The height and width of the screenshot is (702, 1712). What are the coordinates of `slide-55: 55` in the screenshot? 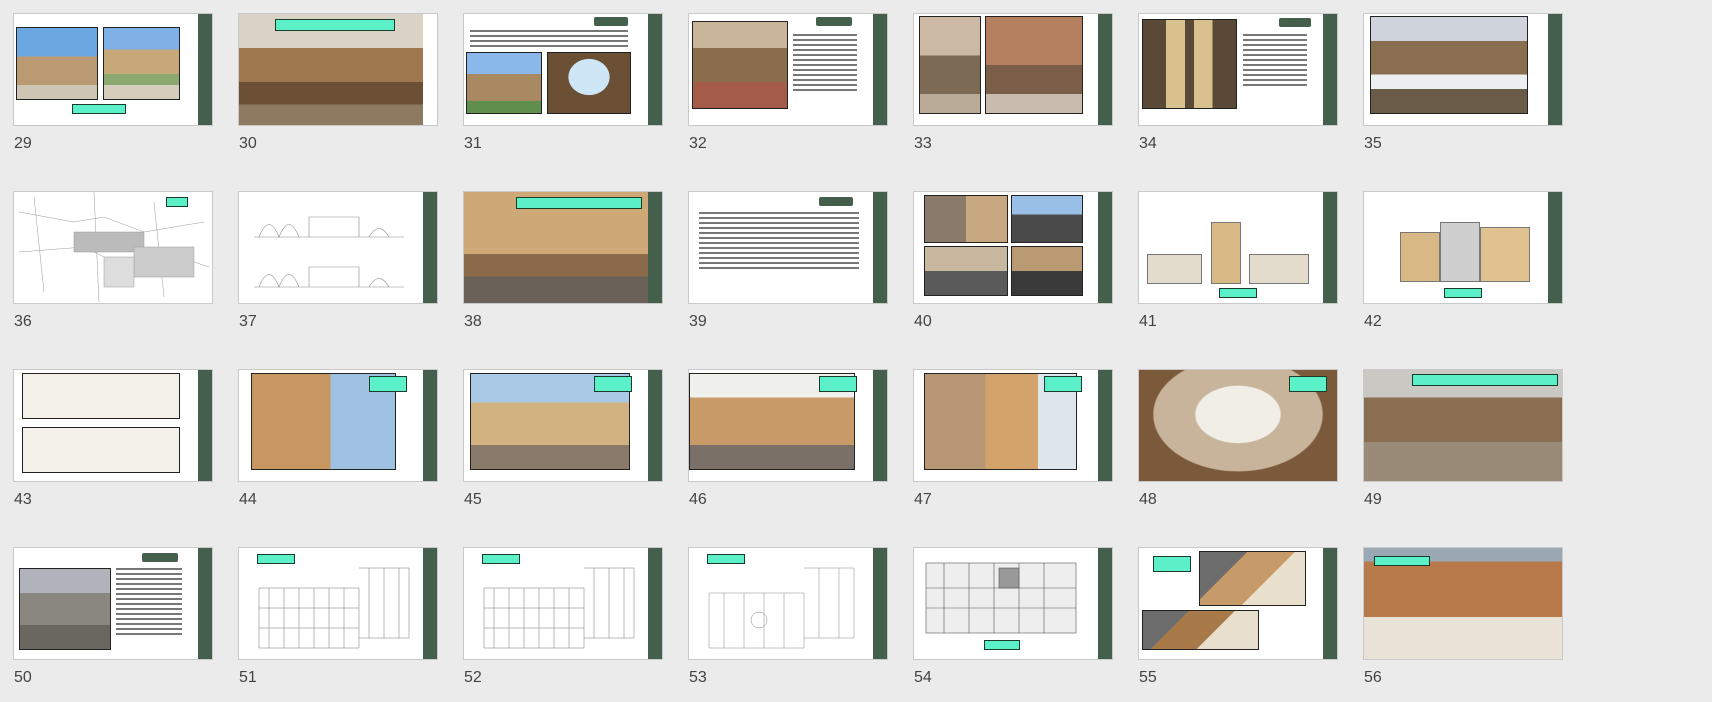 It's located at (1231, 610).